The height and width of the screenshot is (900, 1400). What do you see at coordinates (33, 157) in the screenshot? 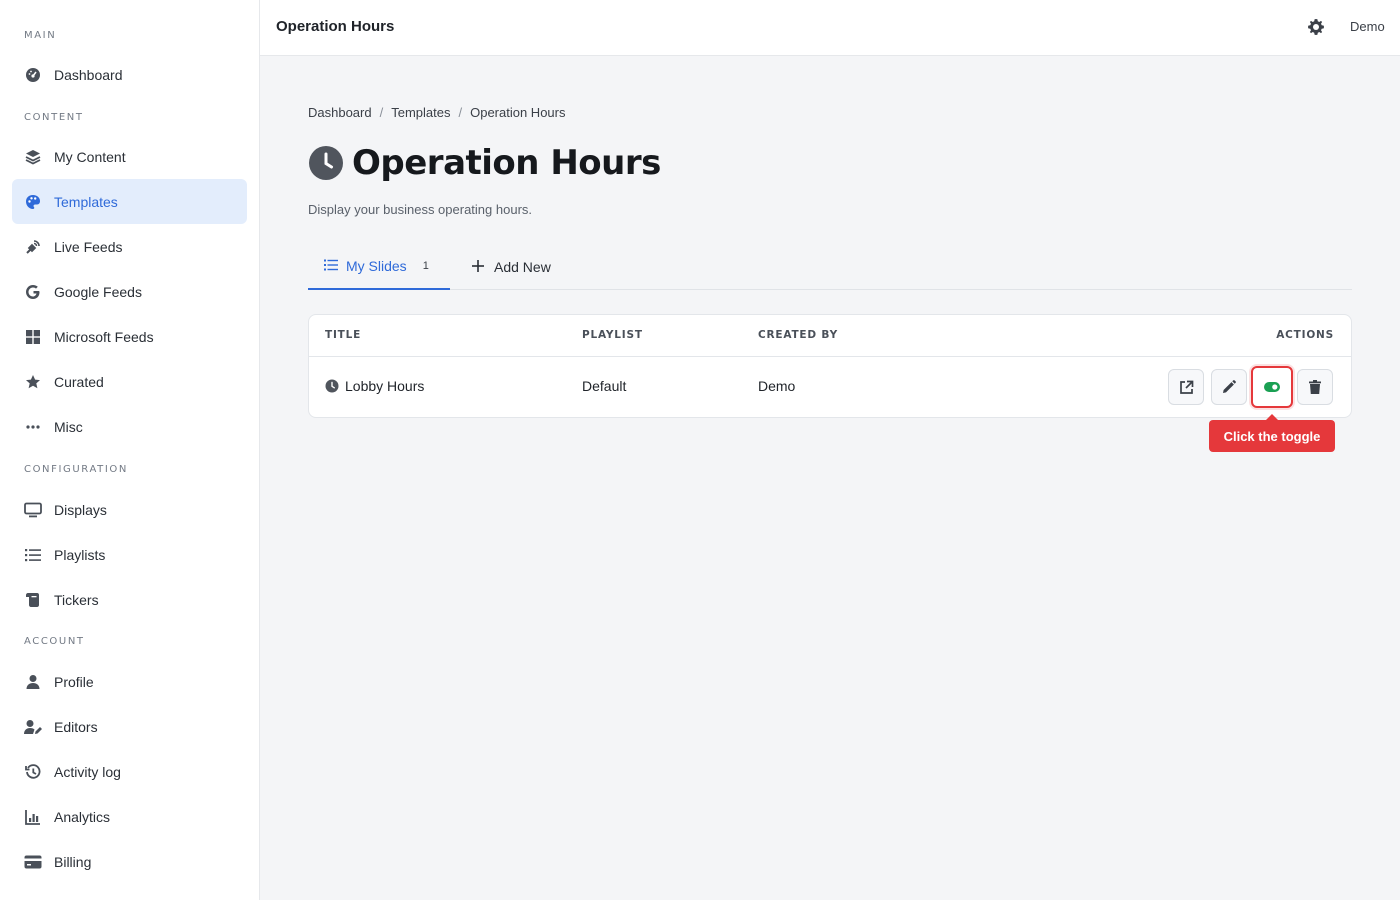
I see `layers-icon` at bounding box center [33, 157].